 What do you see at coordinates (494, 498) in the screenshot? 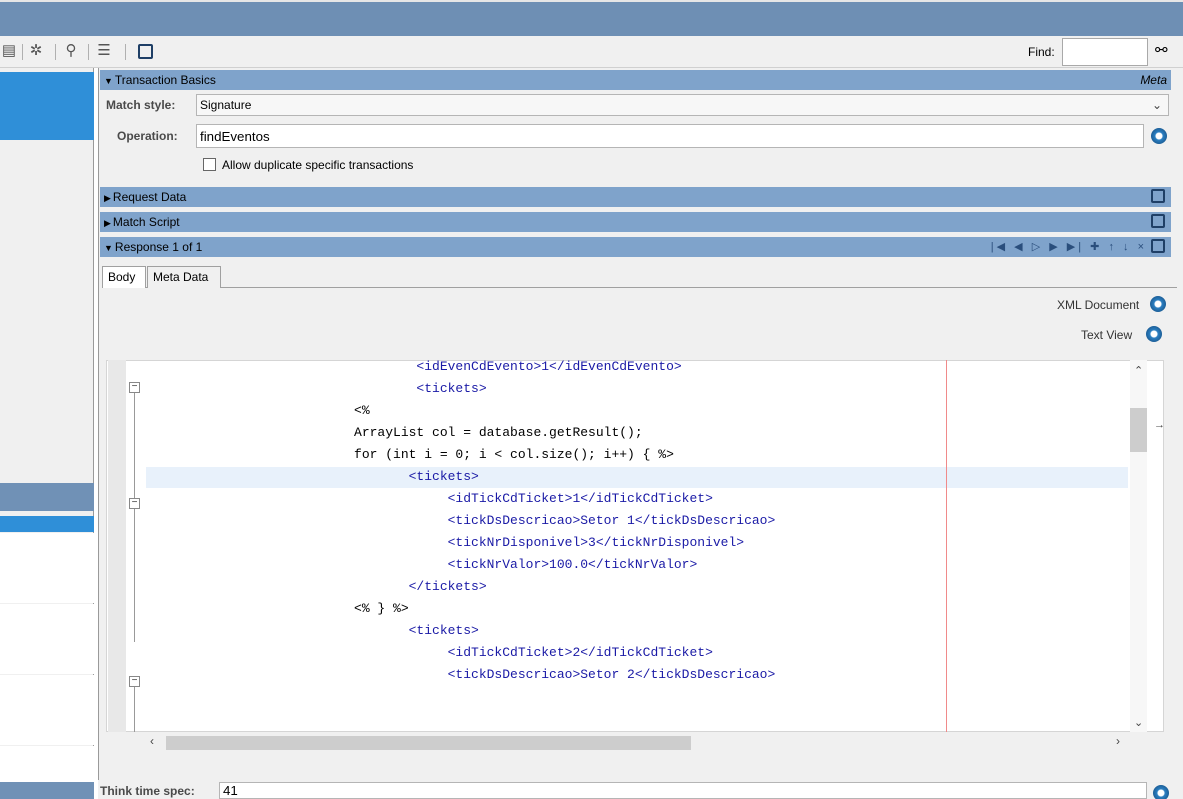
I see `code-line: <idTickCdTicket>1</idTickCdTicket>` at bounding box center [494, 498].